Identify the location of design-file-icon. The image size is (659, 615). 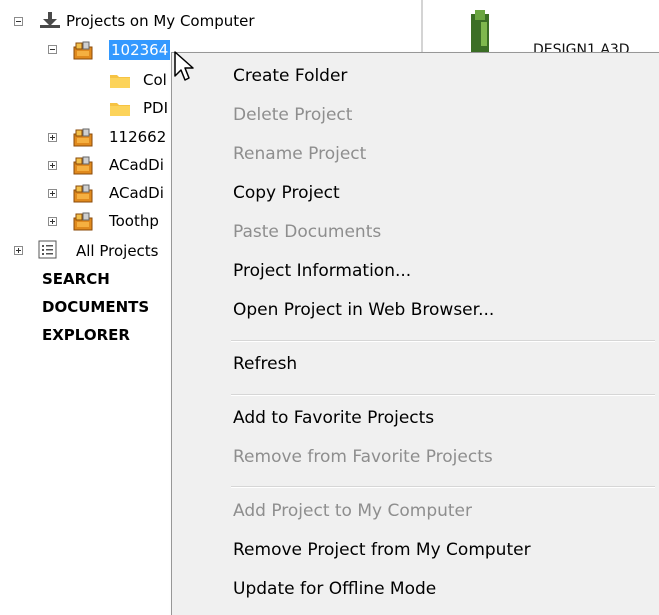
(480, 32).